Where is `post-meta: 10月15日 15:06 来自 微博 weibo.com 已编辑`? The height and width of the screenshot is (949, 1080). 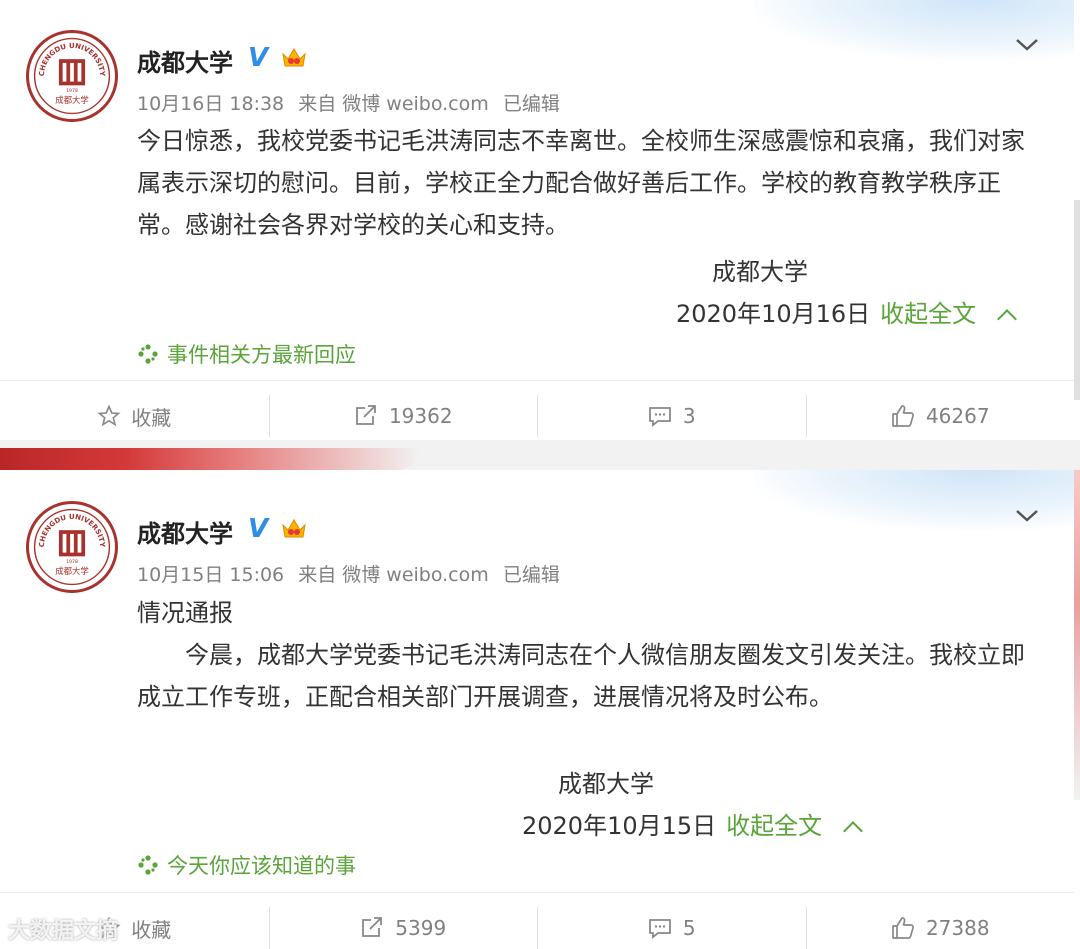
post-meta: 10月15日 15:06 来自 微博 weibo.com 已编辑 is located at coordinates (352, 573).